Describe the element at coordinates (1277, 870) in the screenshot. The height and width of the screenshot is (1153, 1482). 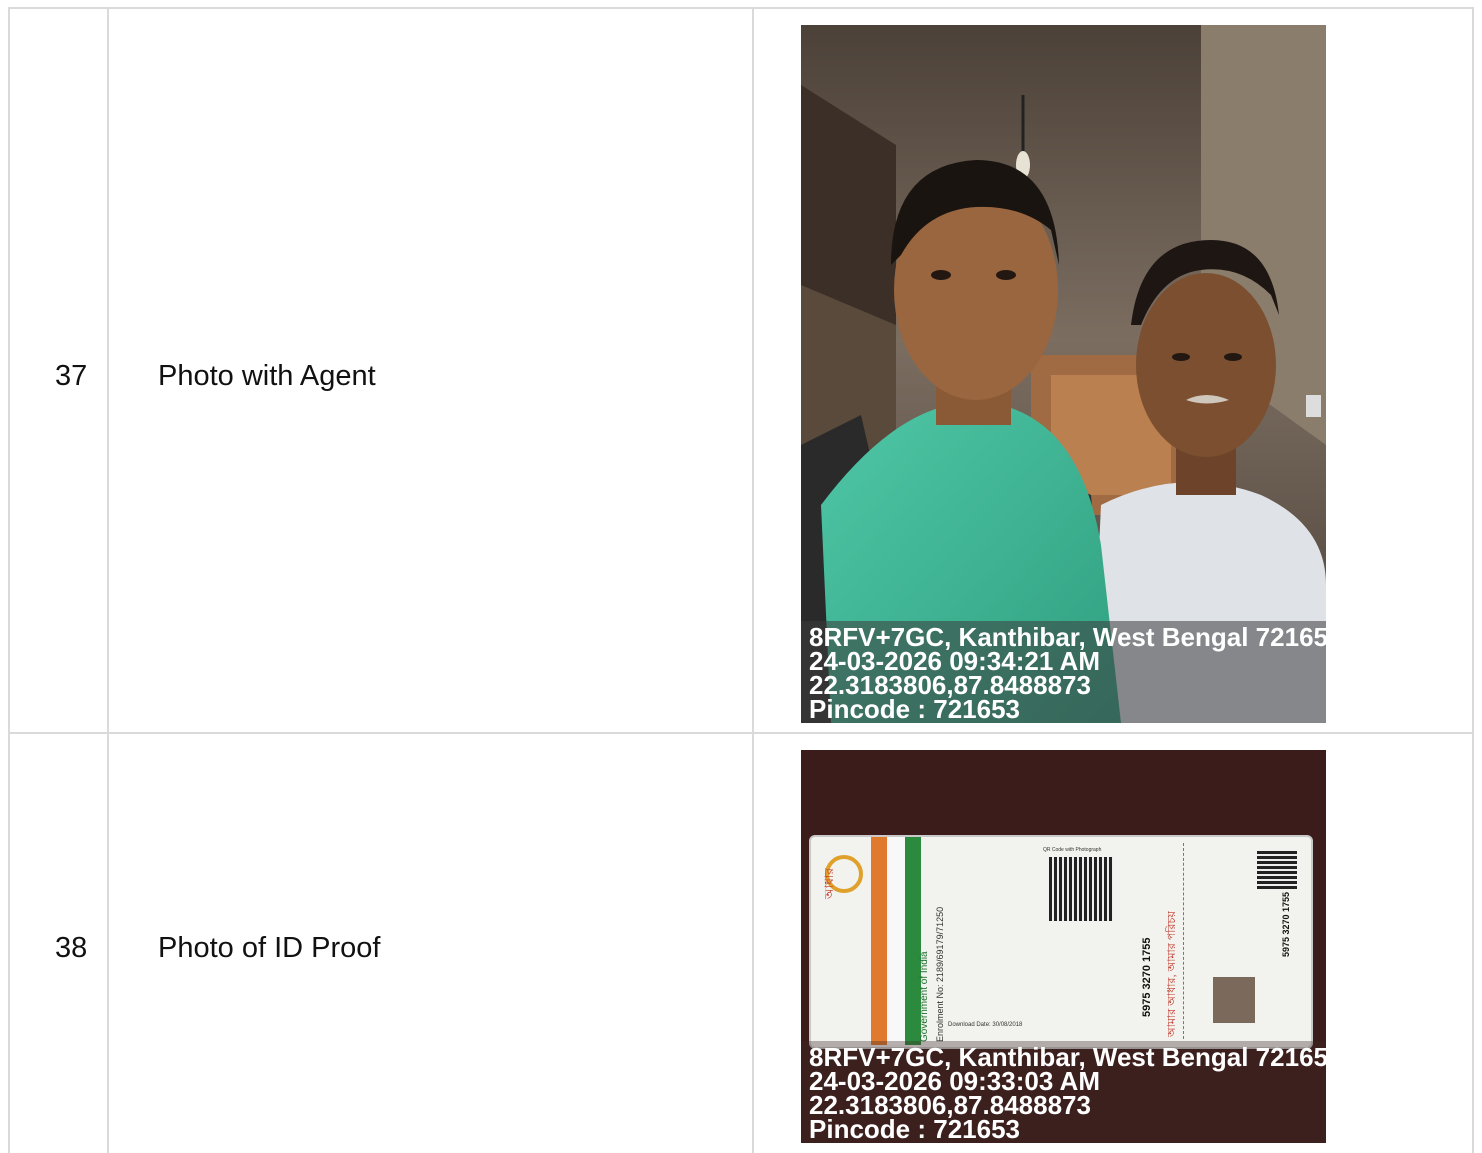
I see `qr-code-small-icon` at that location.